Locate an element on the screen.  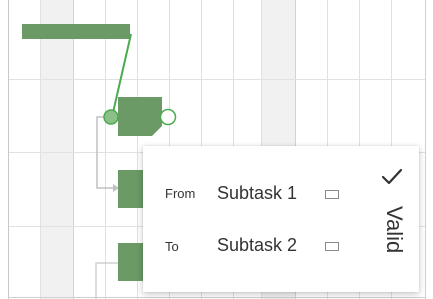
validity-status: Valid is located at coordinates (394, 240).